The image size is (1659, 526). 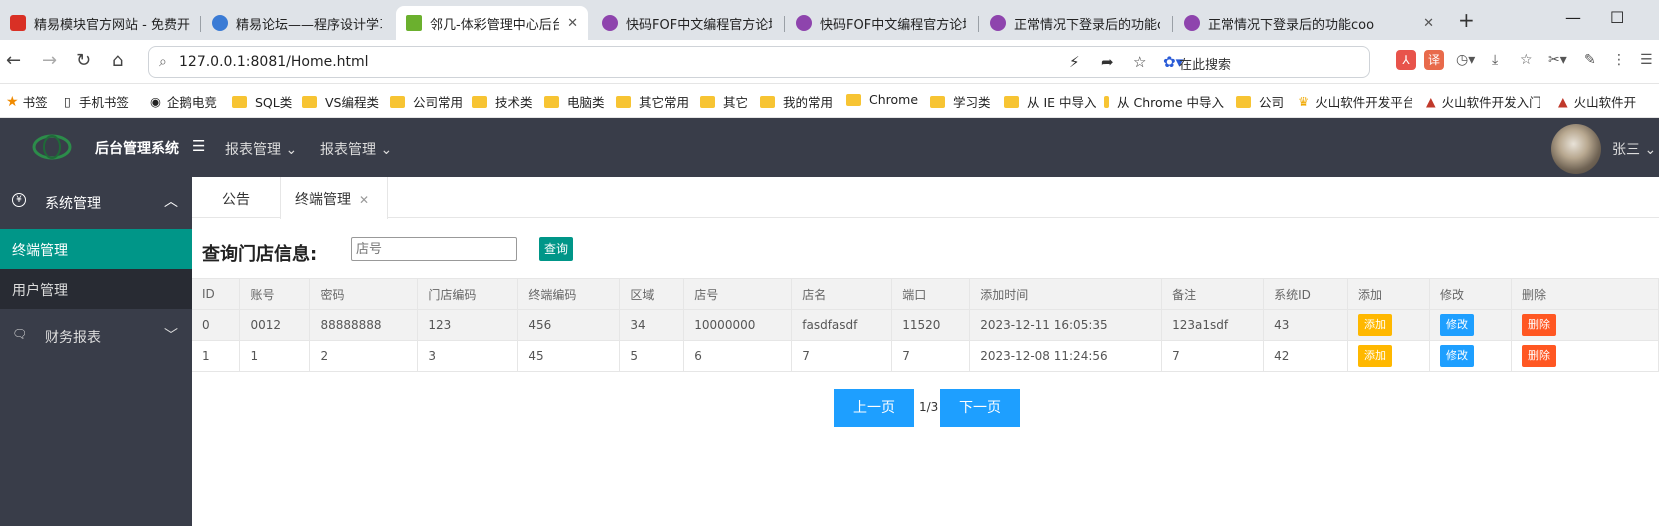 What do you see at coordinates (100, 23) in the screenshot?
I see `browser-tab: 精易模块官方网站 - 免费开源的` at bounding box center [100, 23].